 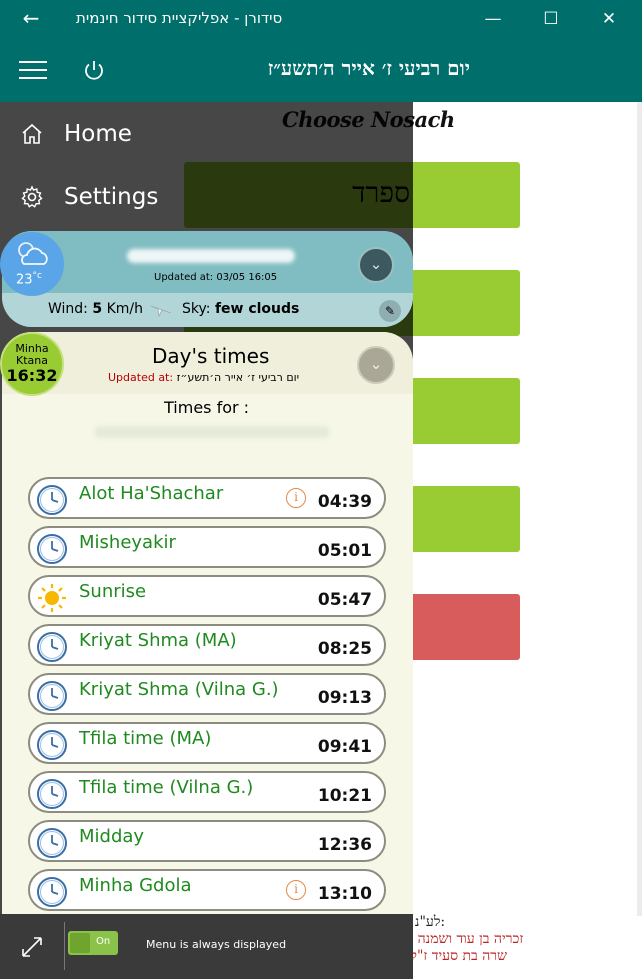 What do you see at coordinates (493, 19) in the screenshot?
I see `minimize-icon: —` at bounding box center [493, 19].